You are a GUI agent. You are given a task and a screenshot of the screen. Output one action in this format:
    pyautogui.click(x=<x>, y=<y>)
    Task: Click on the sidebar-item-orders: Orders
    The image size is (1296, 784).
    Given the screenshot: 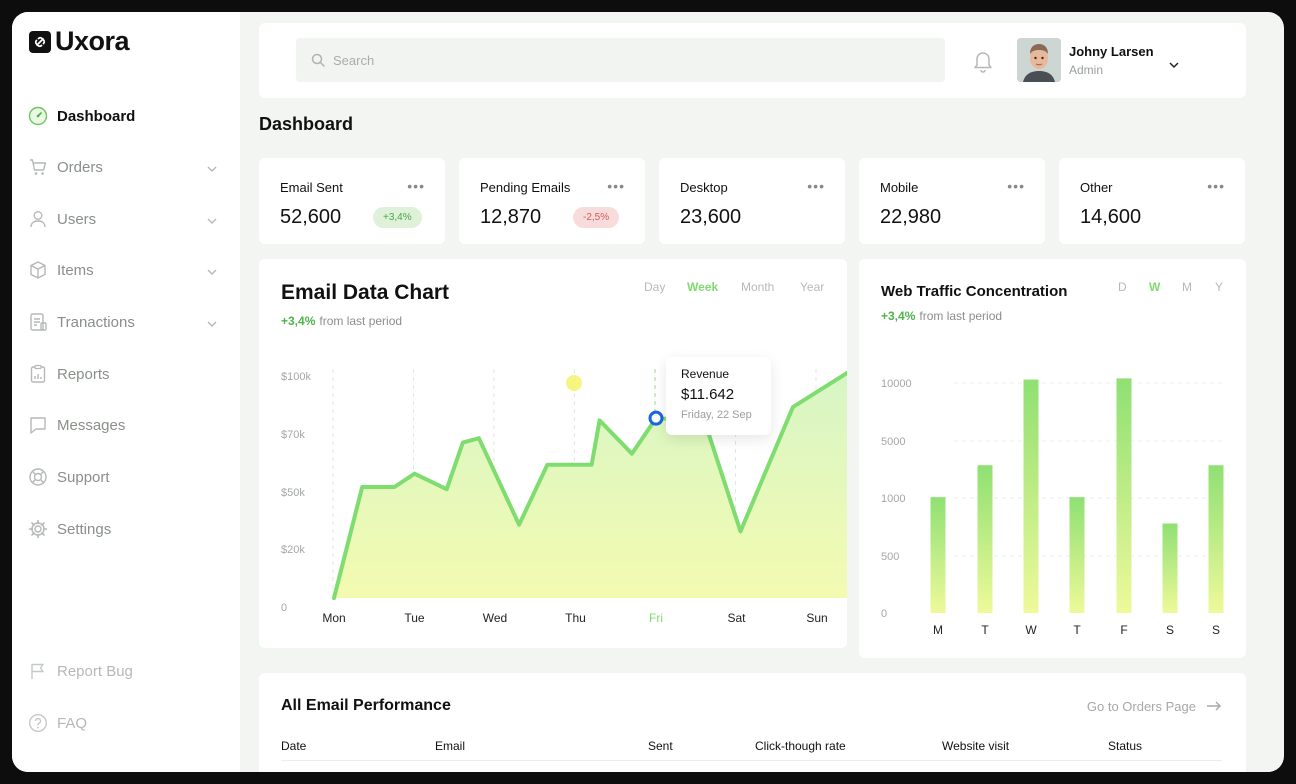 What is the action you would take?
    pyautogui.click(x=123, y=167)
    